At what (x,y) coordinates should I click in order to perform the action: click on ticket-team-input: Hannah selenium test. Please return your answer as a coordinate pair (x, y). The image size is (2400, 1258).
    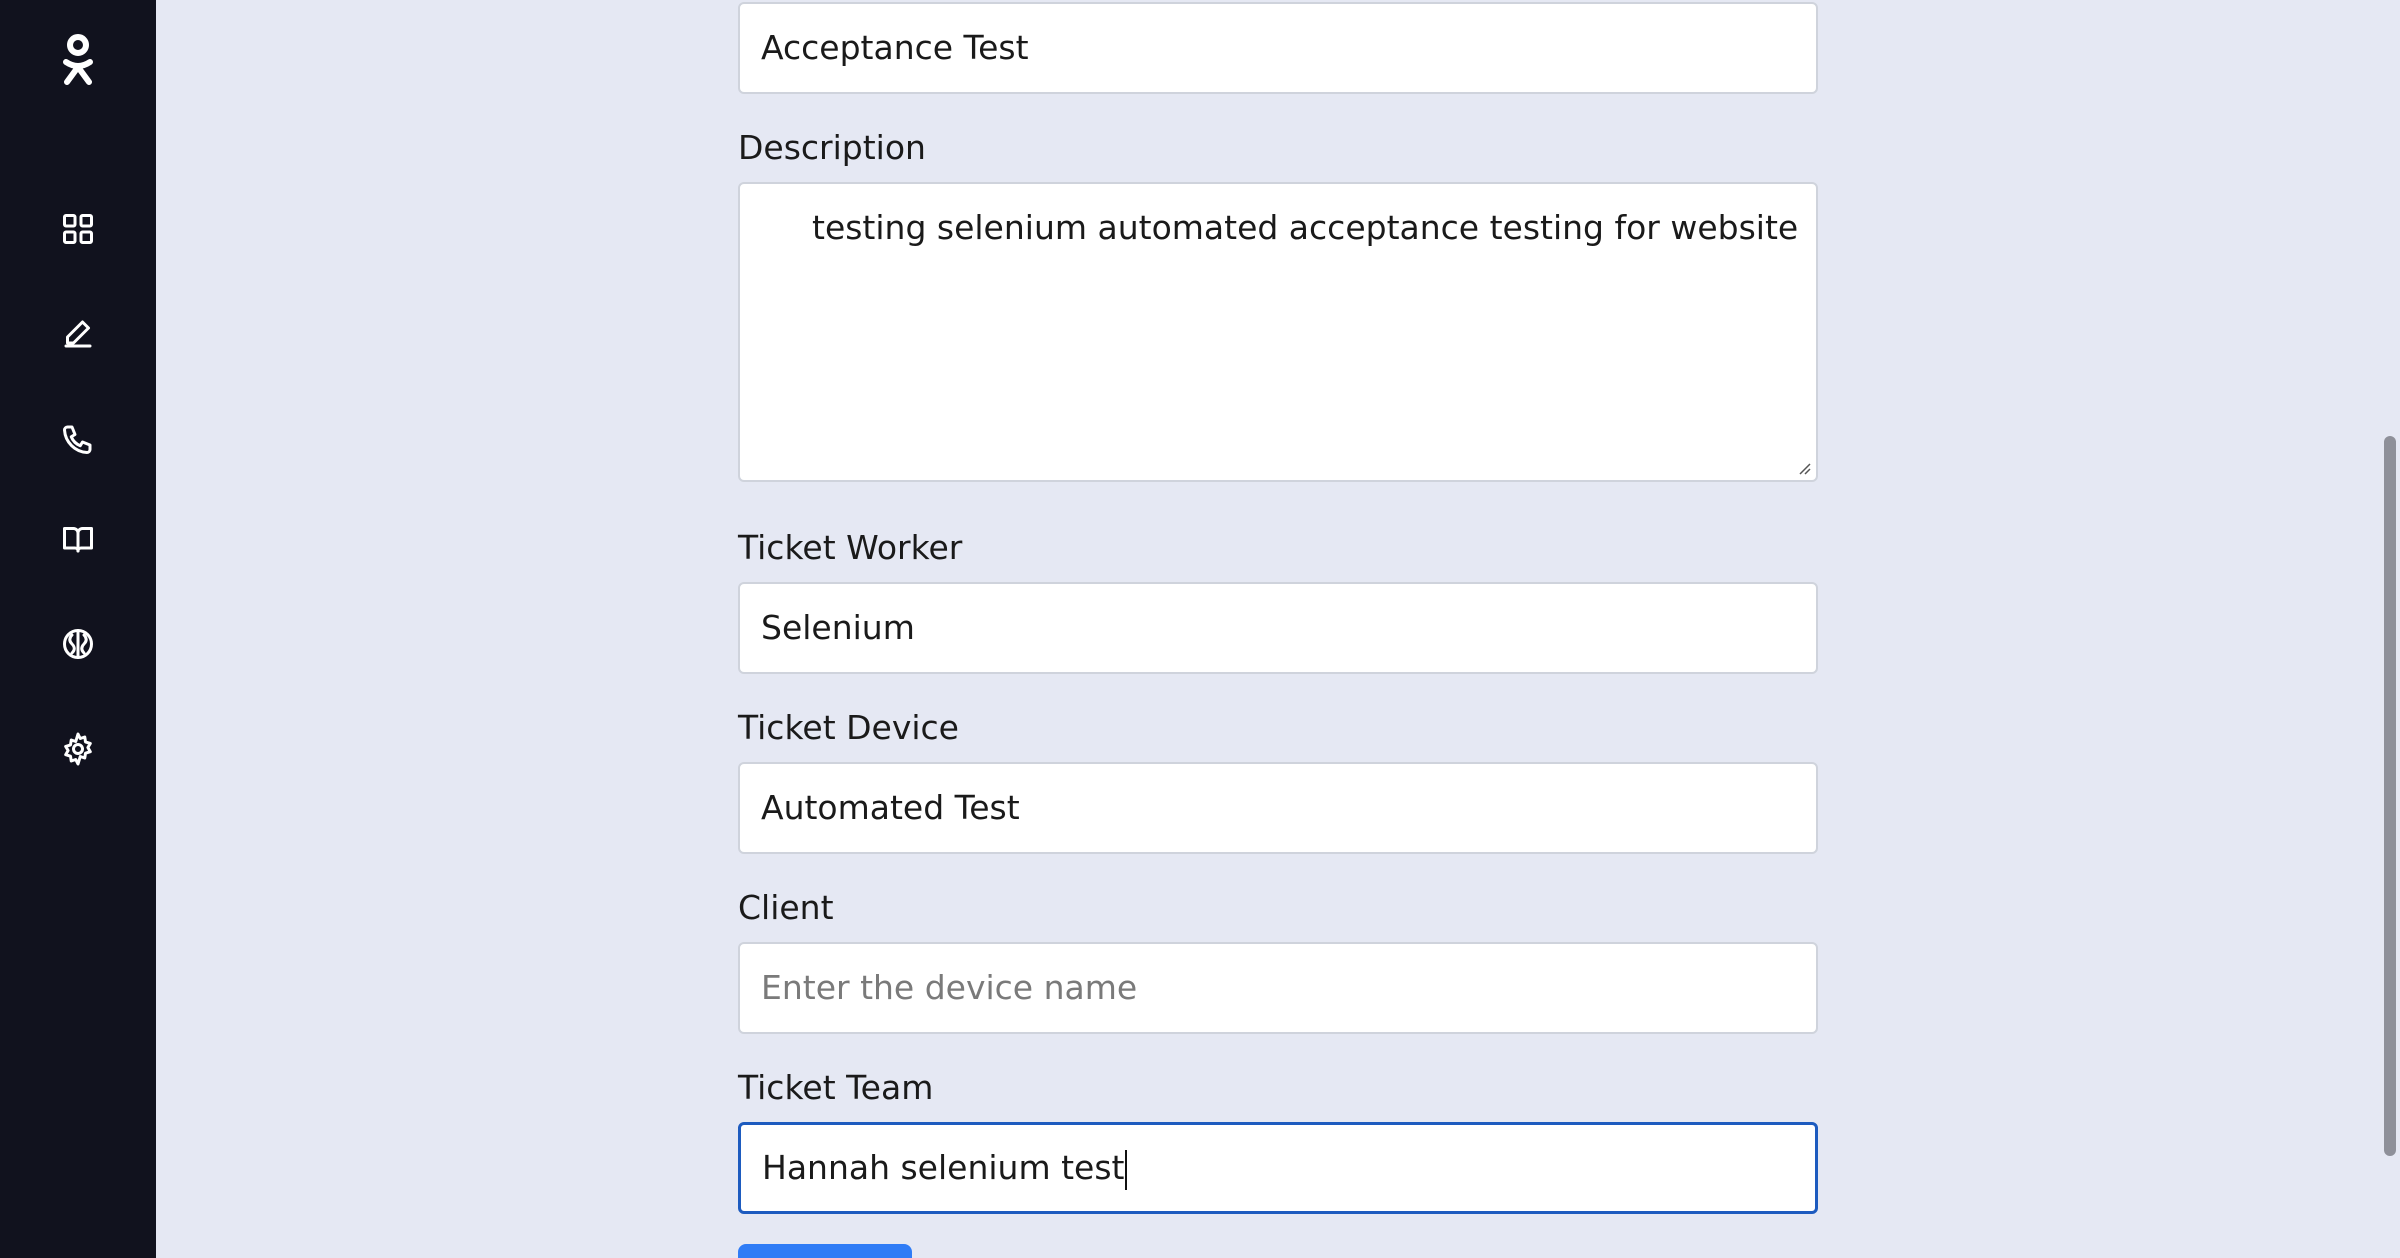
    Looking at the image, I should click on (1278, 1168).